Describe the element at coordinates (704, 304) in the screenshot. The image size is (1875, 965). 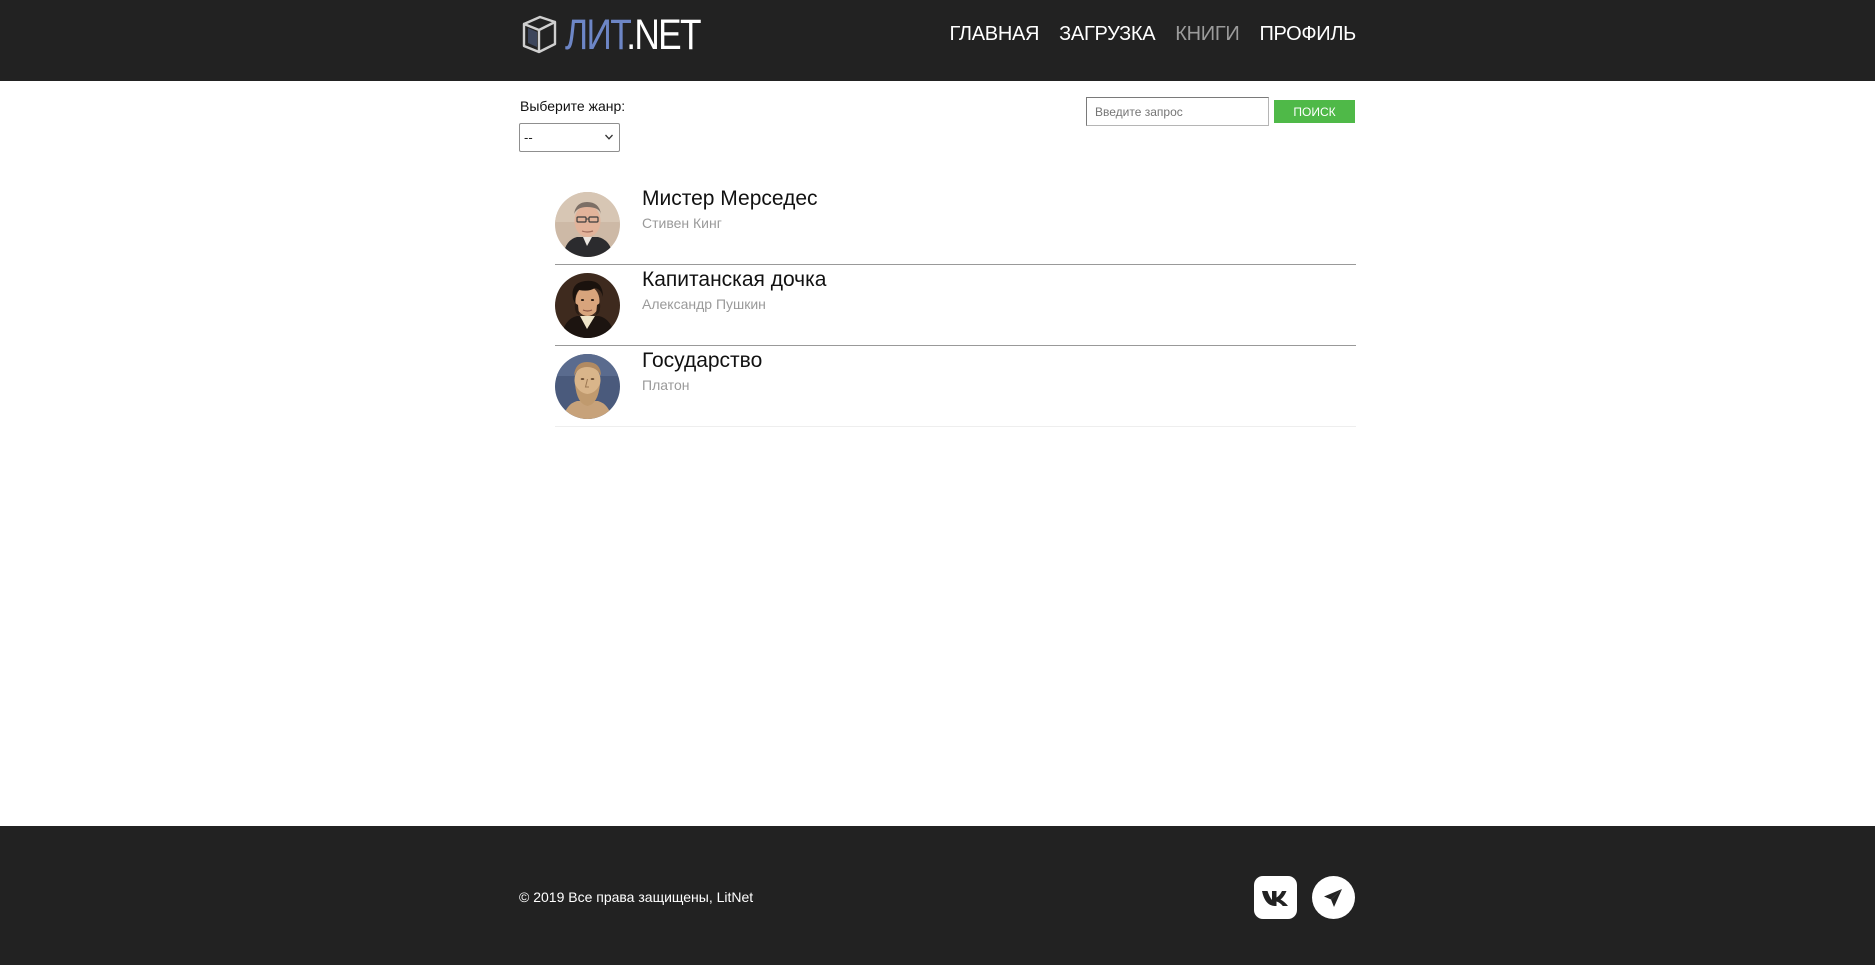
I see `book-author: Александр Пушкин` at that location.